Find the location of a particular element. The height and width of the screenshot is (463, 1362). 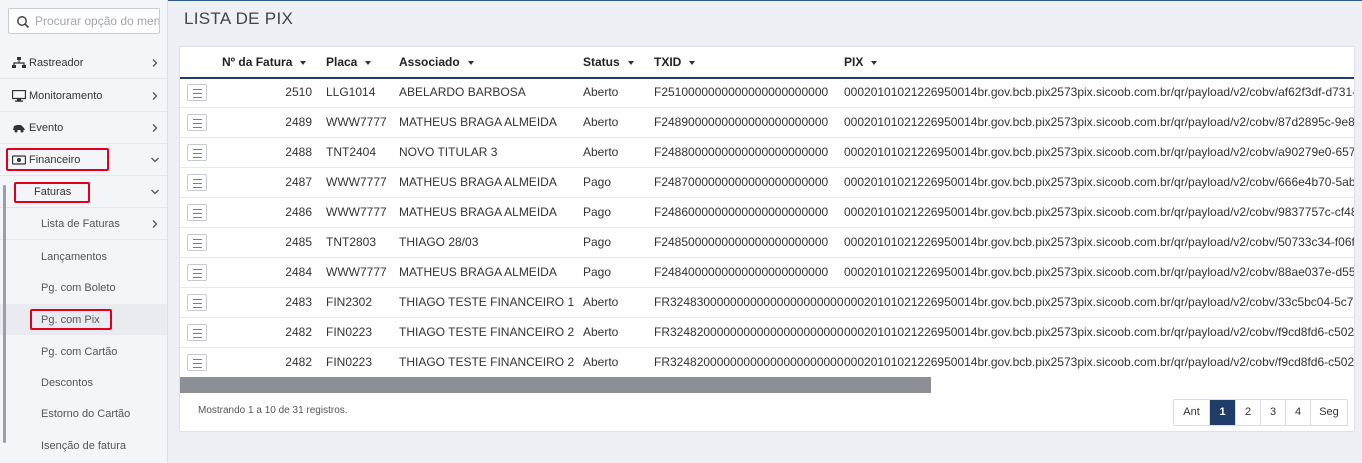

cell-txid: F2486000000000000000000000 is located at coordinates (741, 212).